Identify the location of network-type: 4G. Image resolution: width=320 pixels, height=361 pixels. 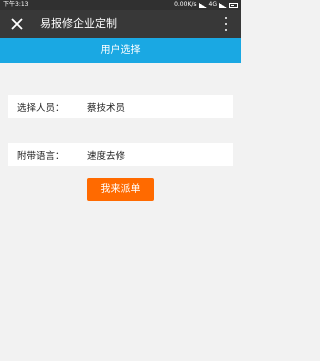
(212, 4).